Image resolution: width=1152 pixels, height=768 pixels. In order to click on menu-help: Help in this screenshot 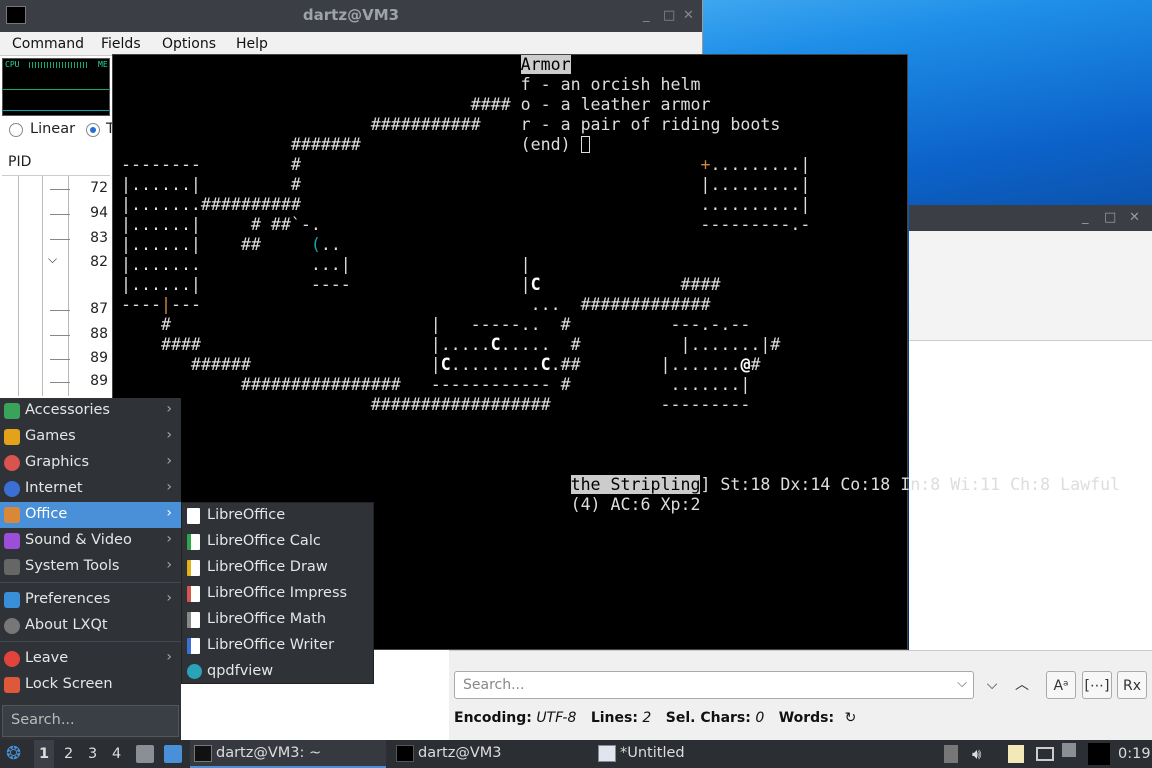, I will do `click(252, 44)`.